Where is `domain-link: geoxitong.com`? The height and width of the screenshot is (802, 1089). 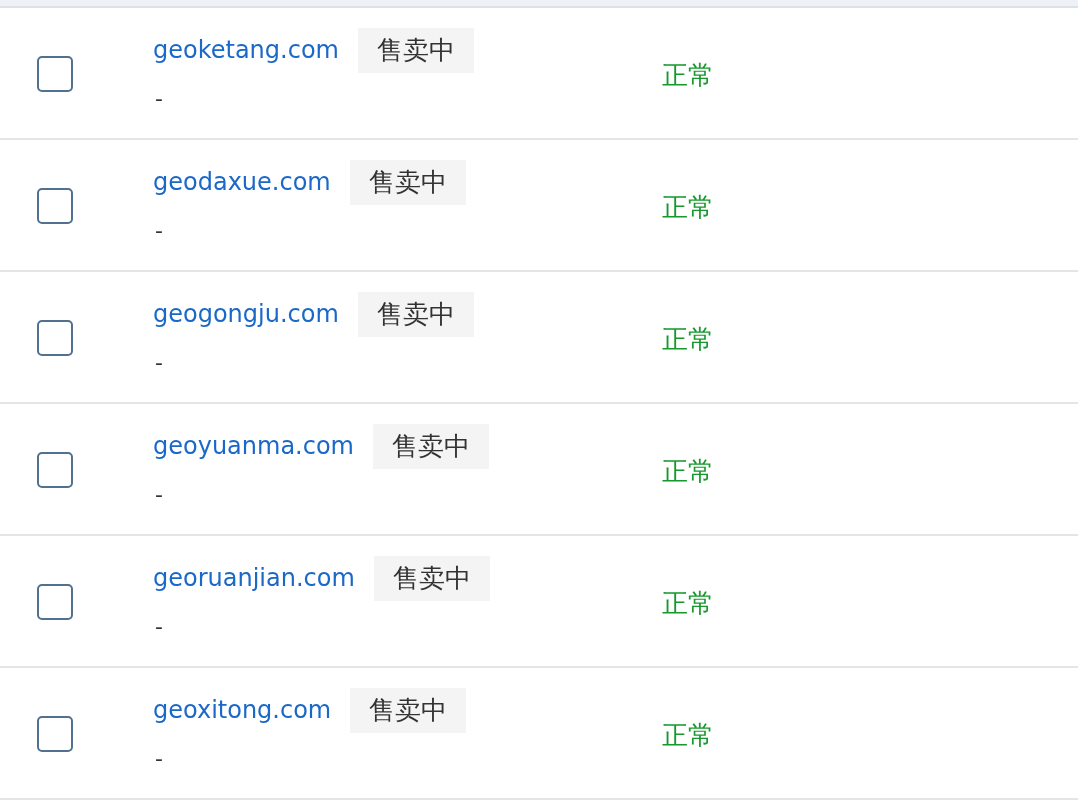
domain-link: geoxitong.com is located at coordinates (242, 710).